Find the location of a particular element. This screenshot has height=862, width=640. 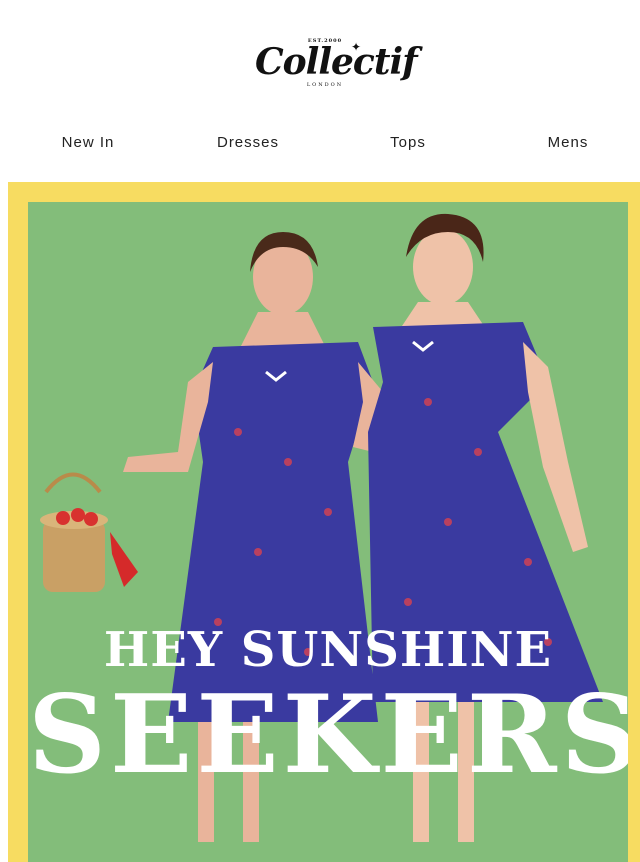

sparkle-icon: ✦ is located at coordinates (356, 47).